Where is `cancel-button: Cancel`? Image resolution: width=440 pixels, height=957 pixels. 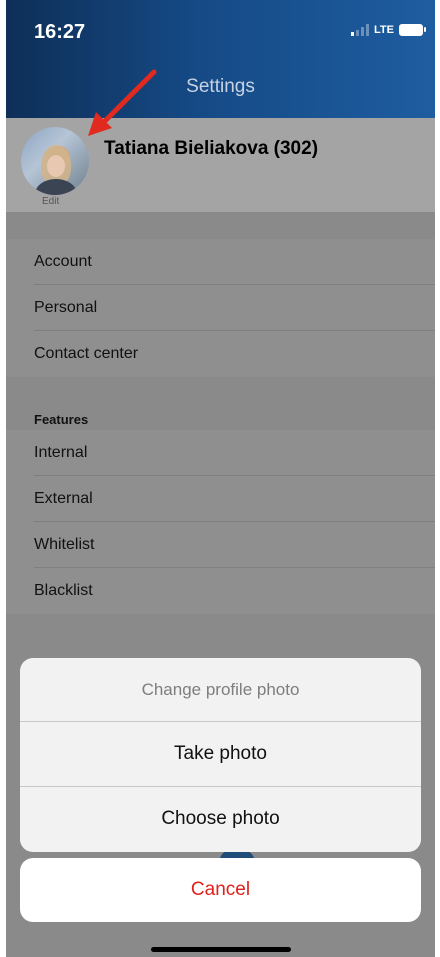
cancel-button: Cancel is located at coordinates (220, 890).